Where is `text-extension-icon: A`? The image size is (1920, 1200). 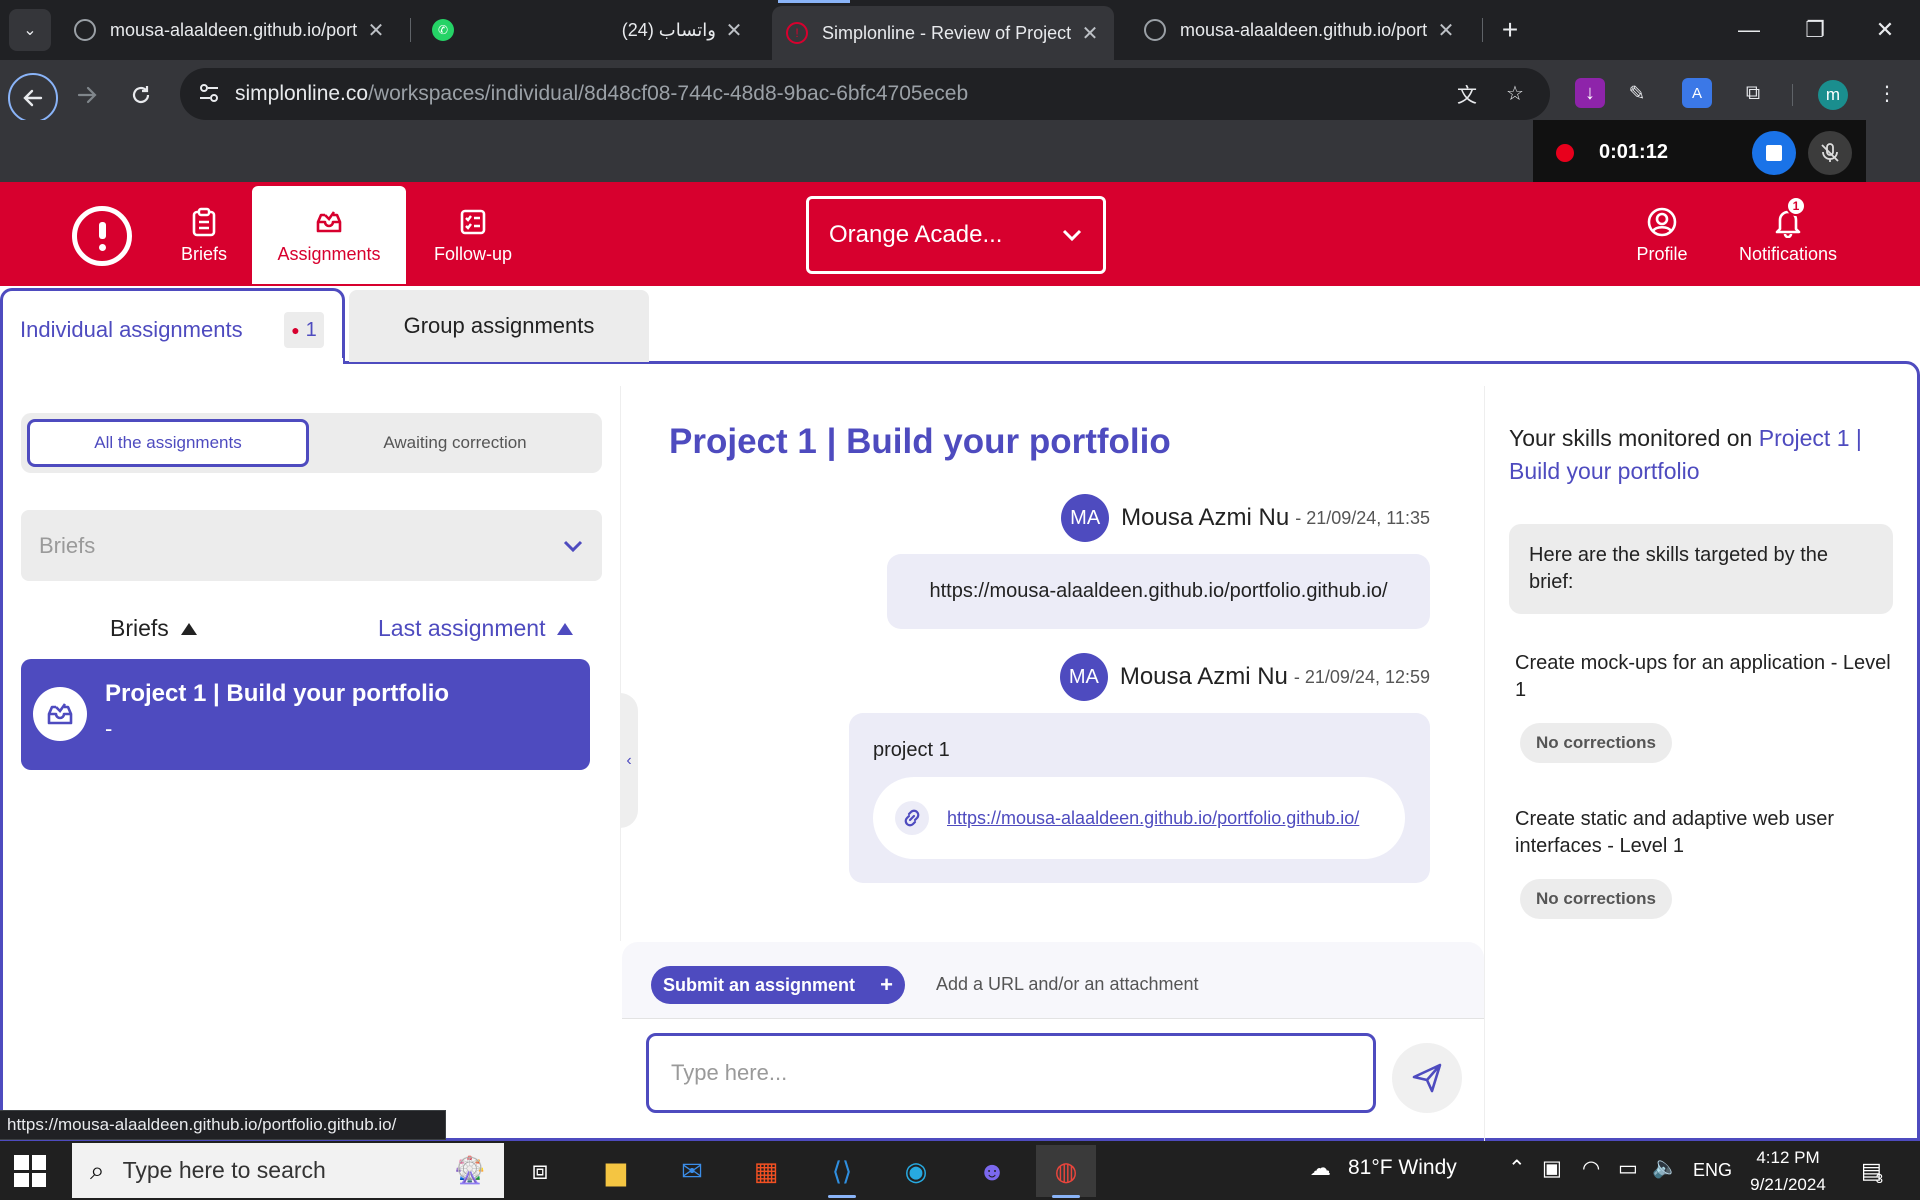 text-extension-icon: A is located at coordinates (1697, 93).